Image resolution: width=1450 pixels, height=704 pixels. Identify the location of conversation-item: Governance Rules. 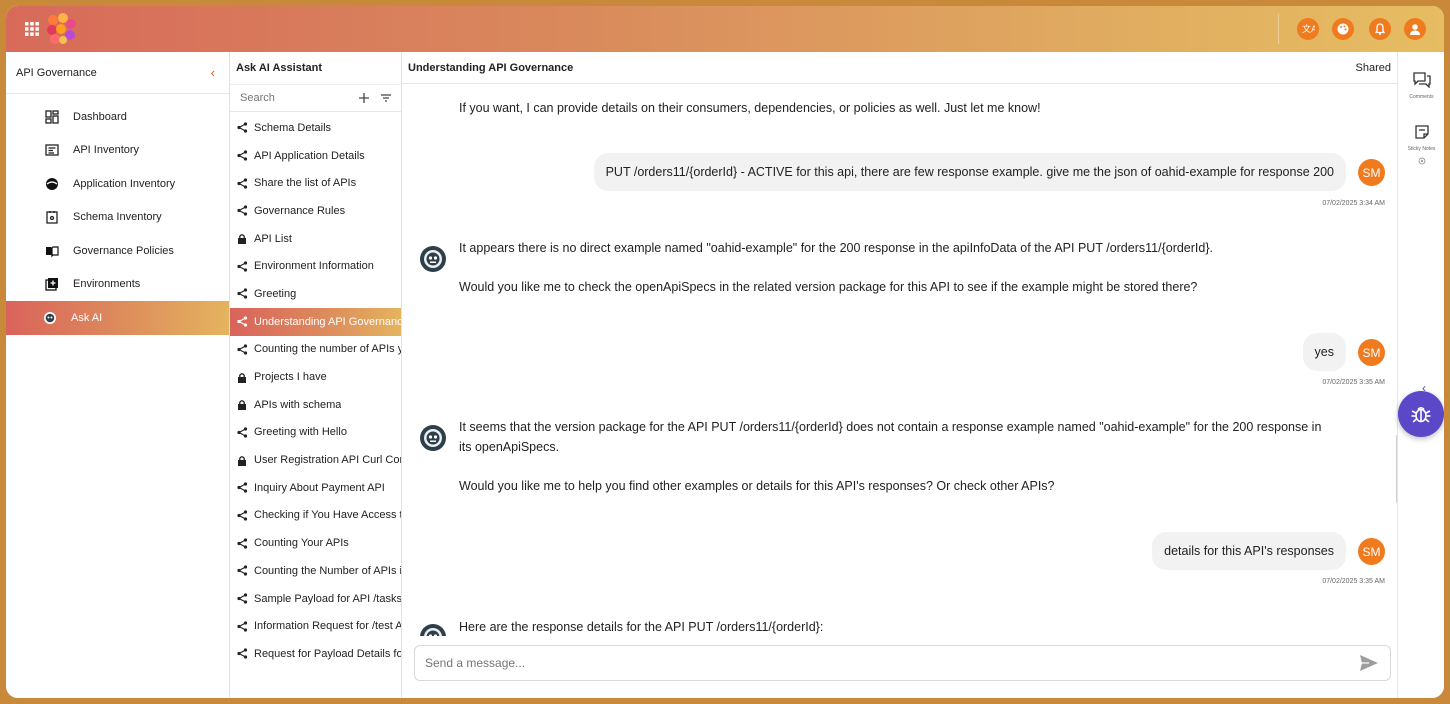
(315, 211).